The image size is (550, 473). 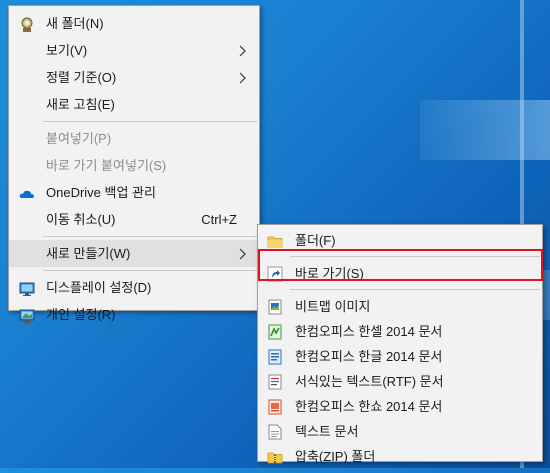 What do you see at coordinates (134, 23) in the screenshot?
I see `menu-item-new-folder: 새 폴더(N)` at bounding box center [134, 23].